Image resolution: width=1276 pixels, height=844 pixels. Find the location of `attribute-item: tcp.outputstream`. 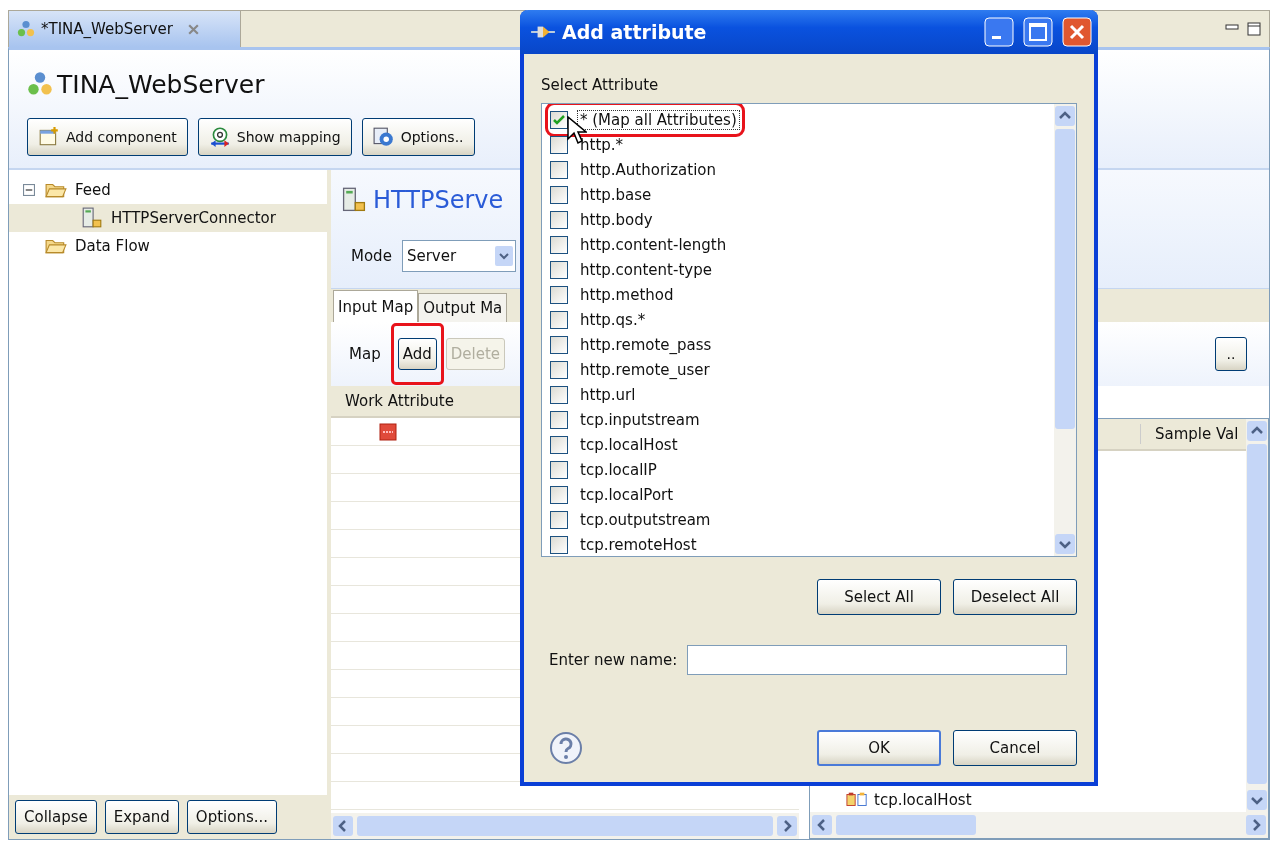

attribute-item: tcp.outputstream is located at coordinates (632, 519).